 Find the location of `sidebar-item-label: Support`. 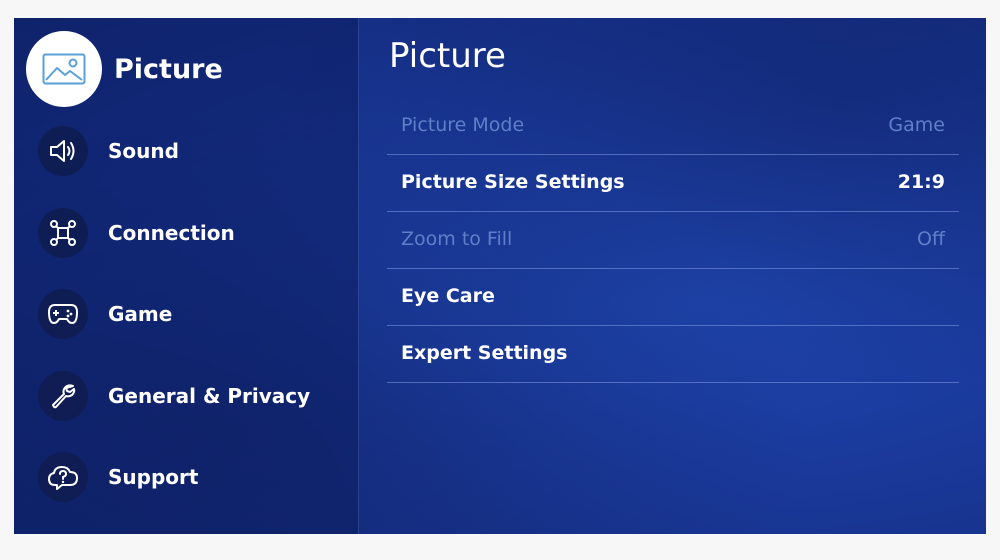

sidebar-item-label: Support is located at coordinates (153, 477).